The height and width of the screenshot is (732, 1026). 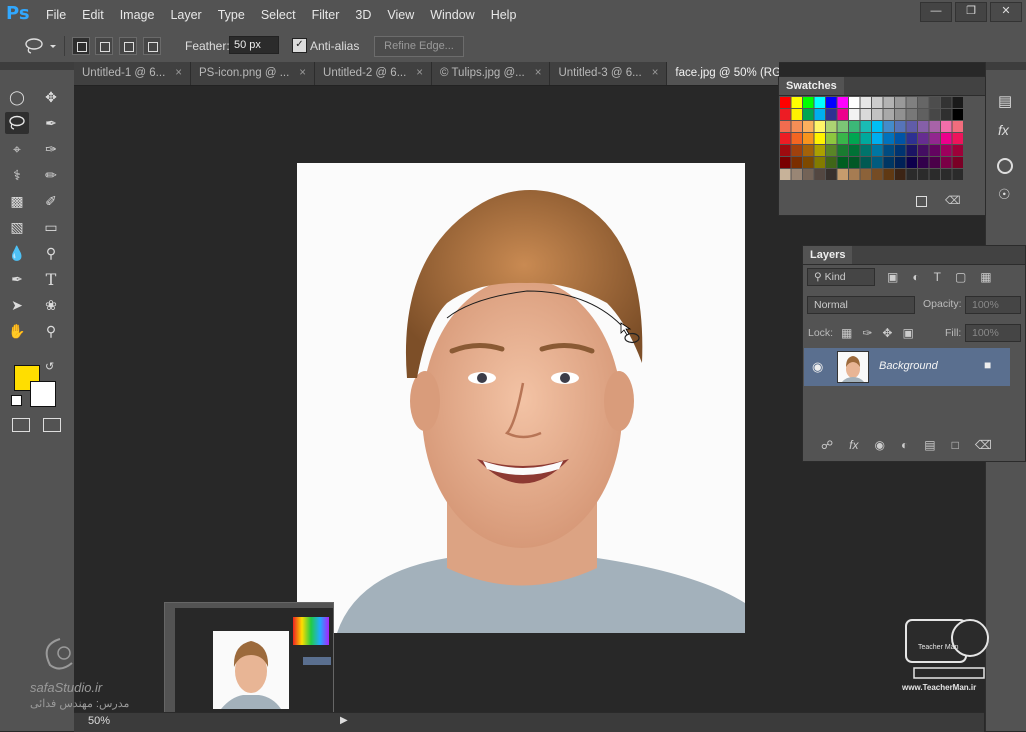 What do you see at coordinates (137, 15) in the screenshot?
I see `menu-image: Image` at bounding box center [137, 15].